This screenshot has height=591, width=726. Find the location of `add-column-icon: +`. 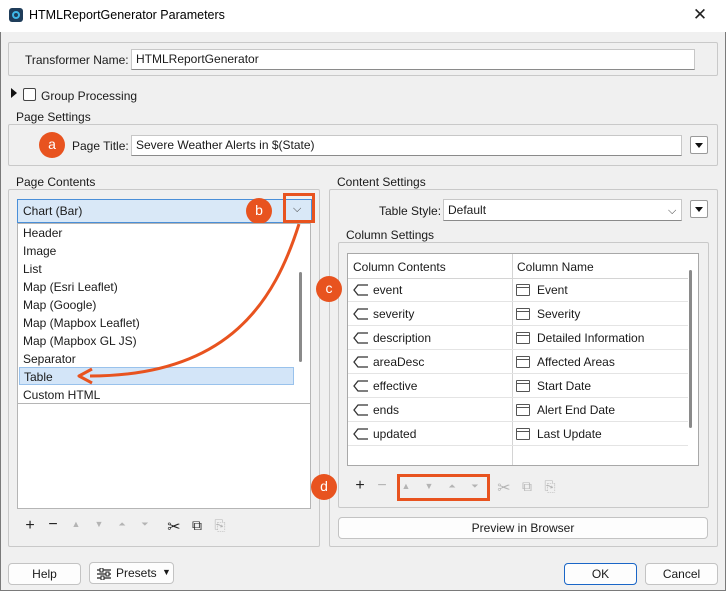

add-column-icon: + is located at coordinates (360, 486).